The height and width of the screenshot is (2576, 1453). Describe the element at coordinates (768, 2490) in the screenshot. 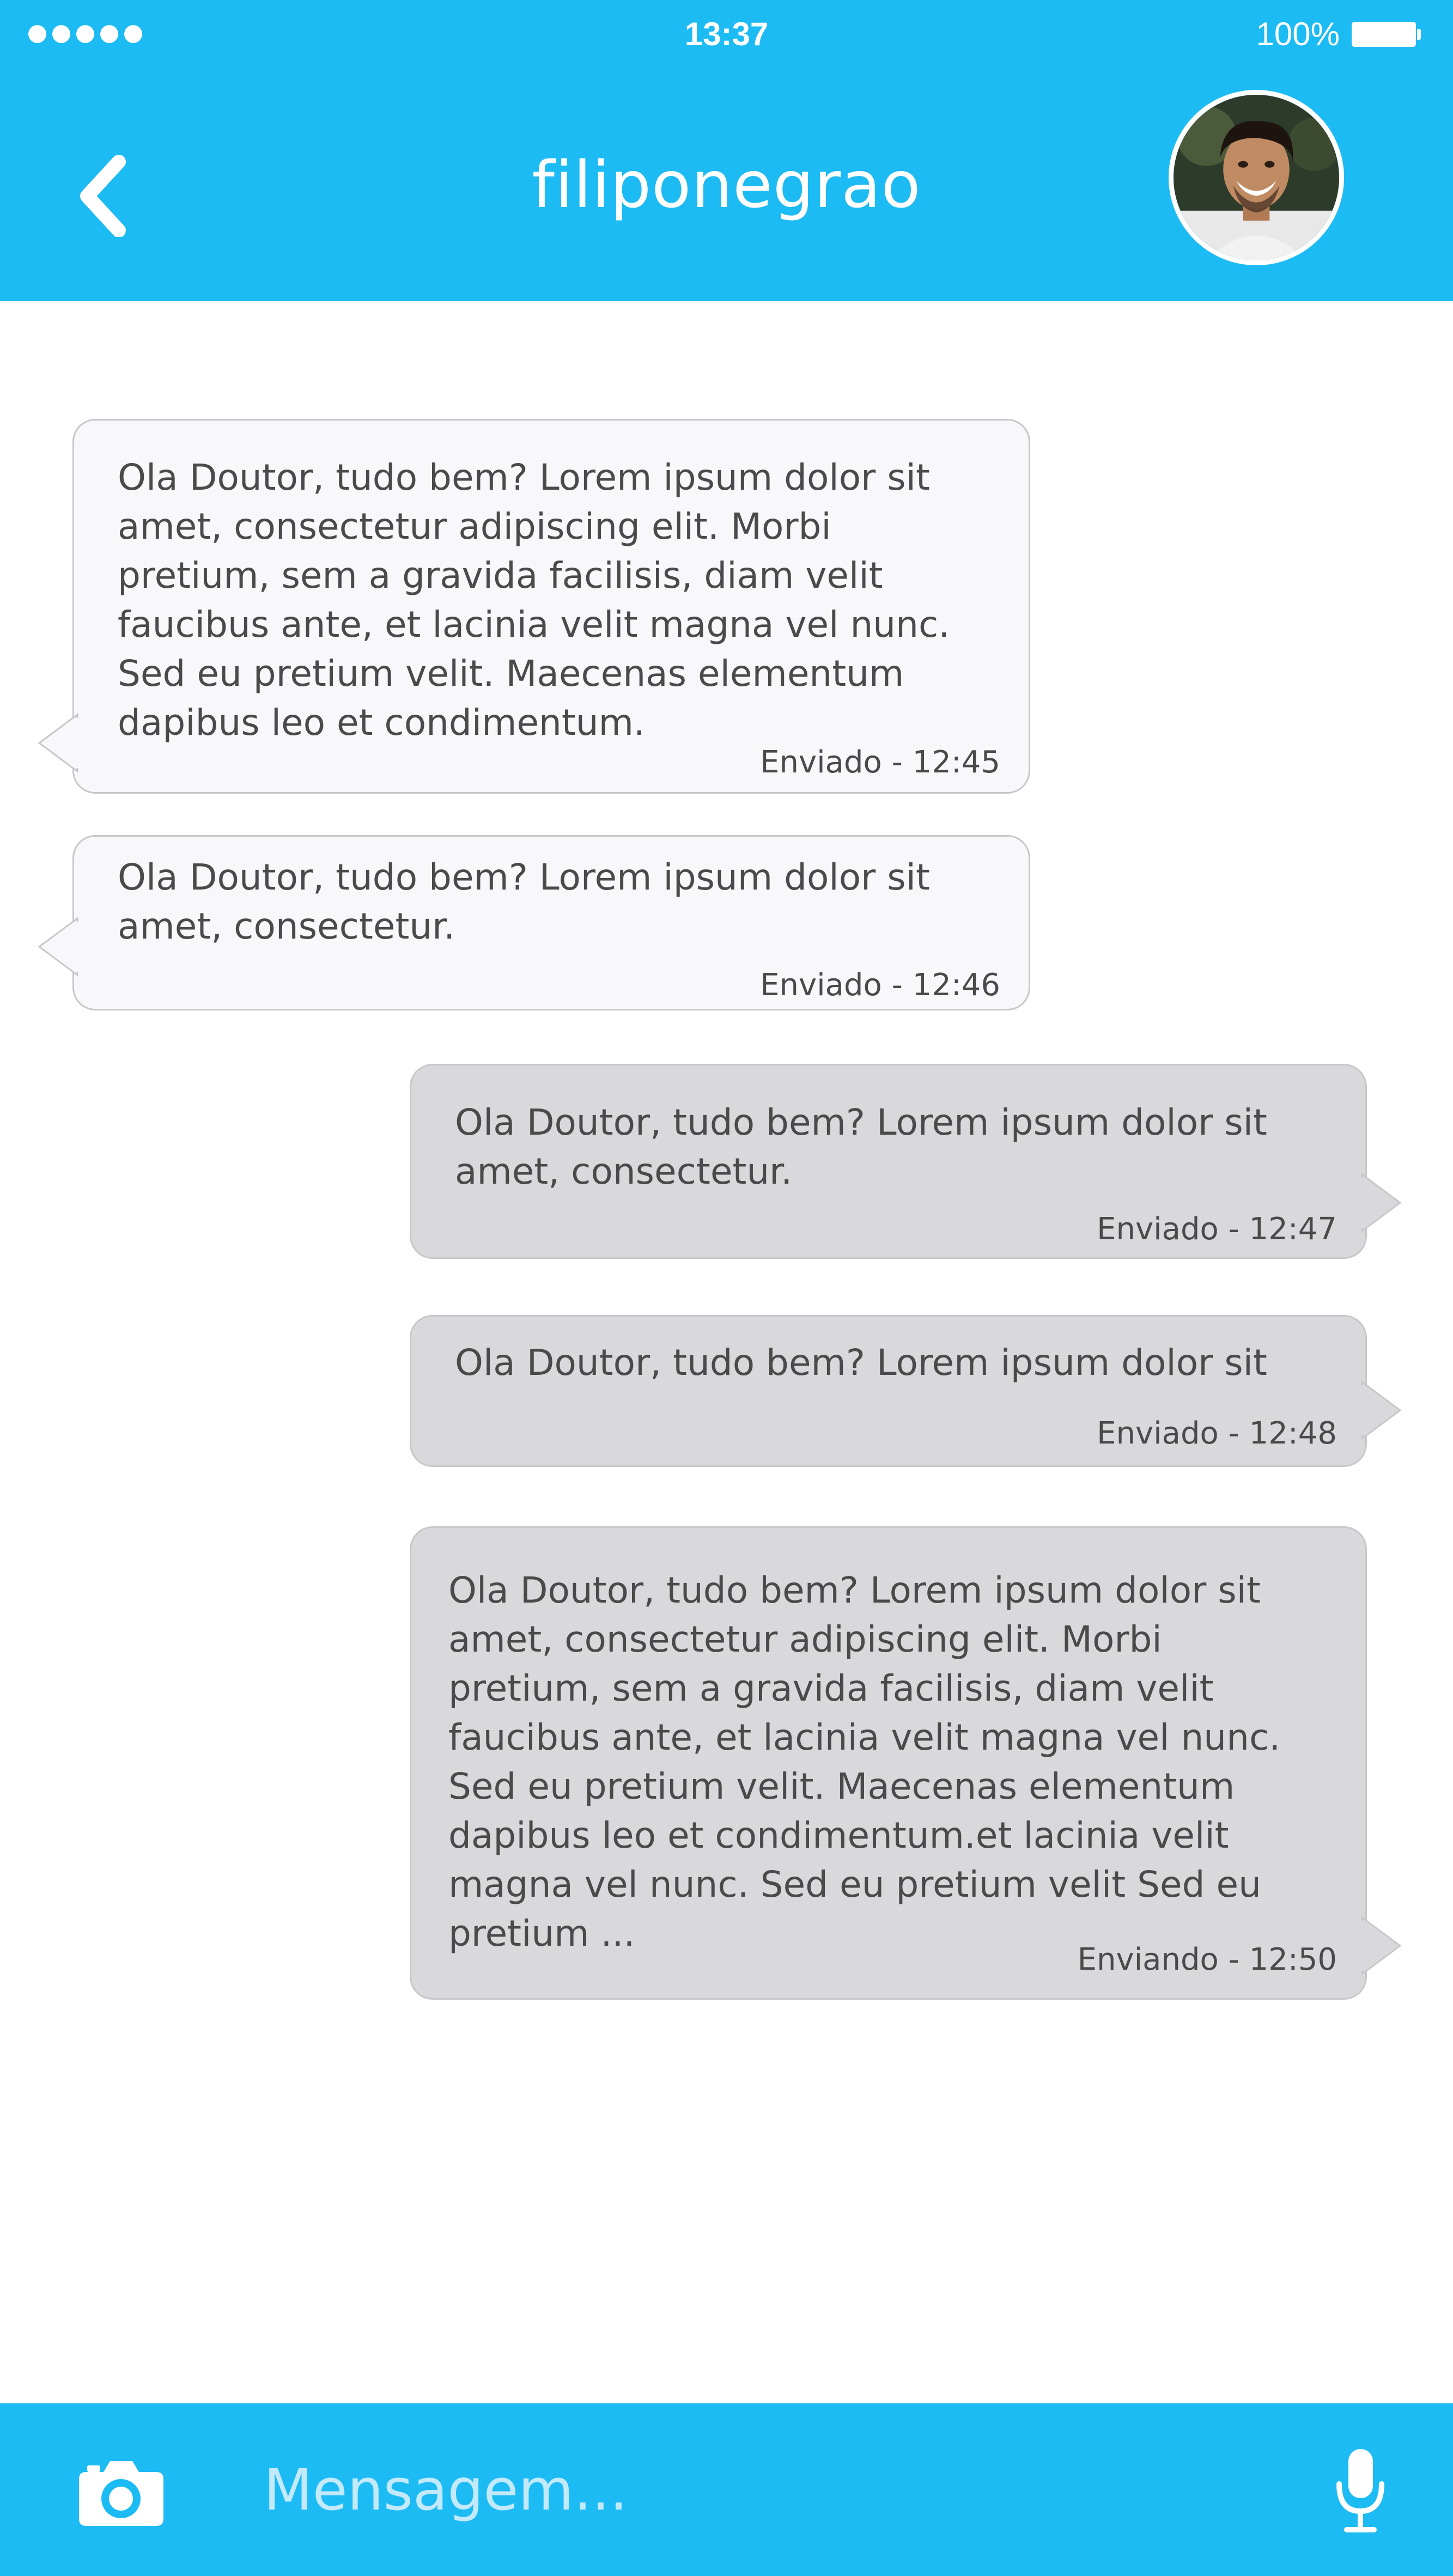

I see `message-input` at that location.